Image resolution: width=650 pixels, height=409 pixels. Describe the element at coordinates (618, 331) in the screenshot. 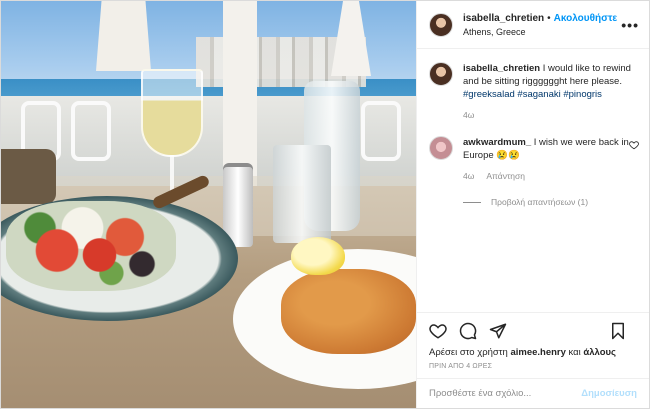

I see `save-bookmark-icon` at that location.